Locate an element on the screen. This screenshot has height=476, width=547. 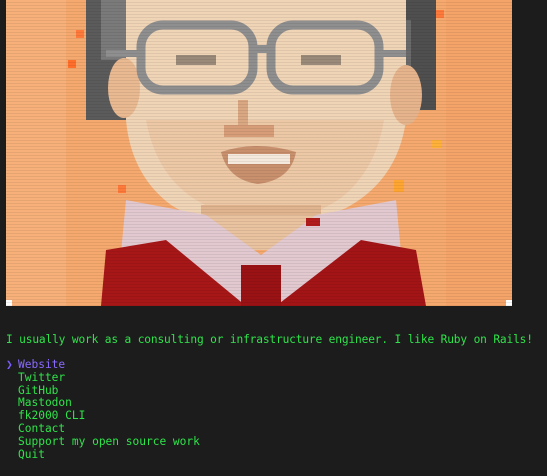
menu-item-quit: Quit is located at coordinates (103, 455).